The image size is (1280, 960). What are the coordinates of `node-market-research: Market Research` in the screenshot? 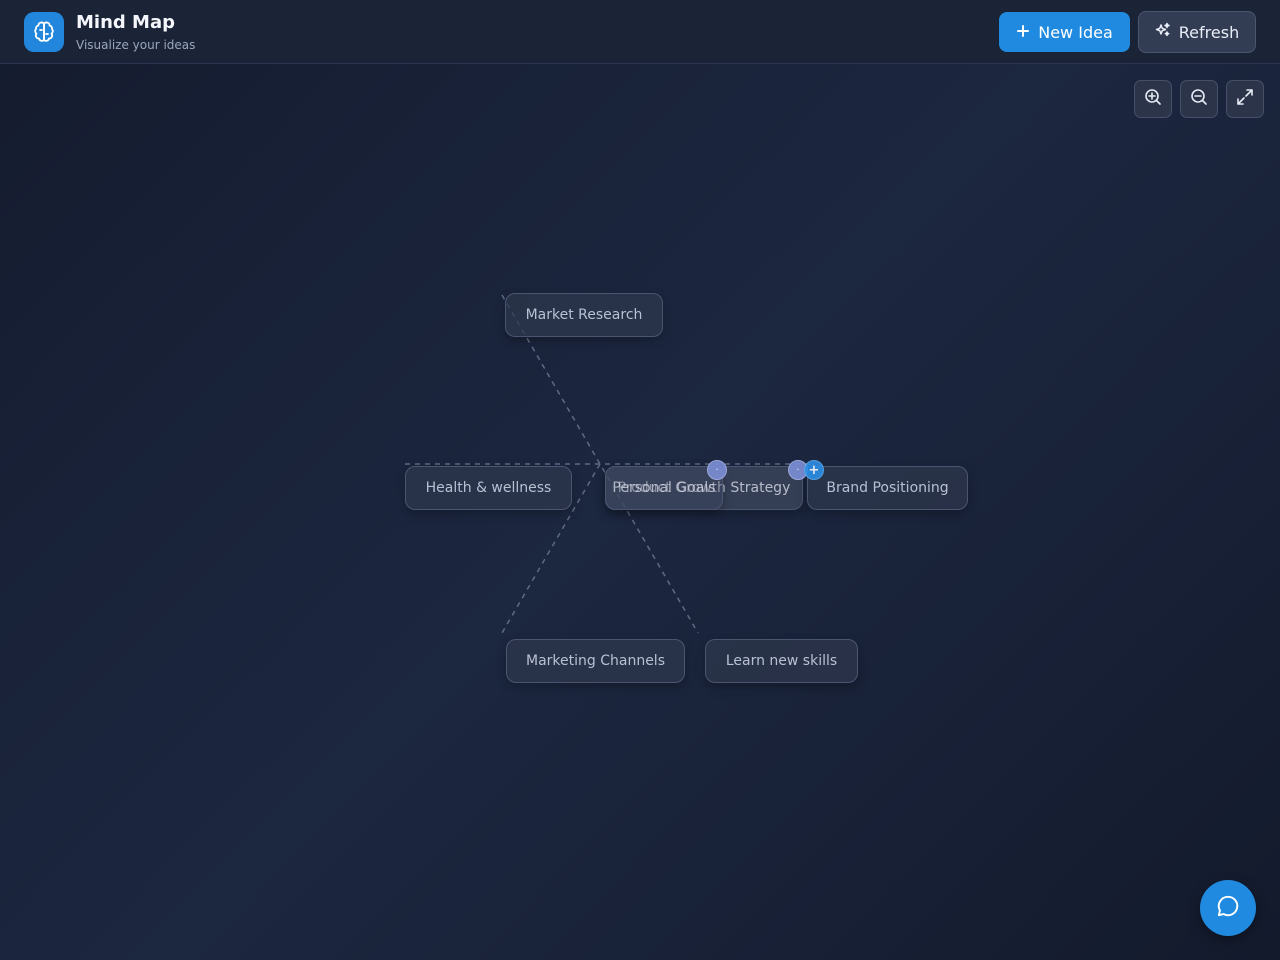 It's located at (584, 315).